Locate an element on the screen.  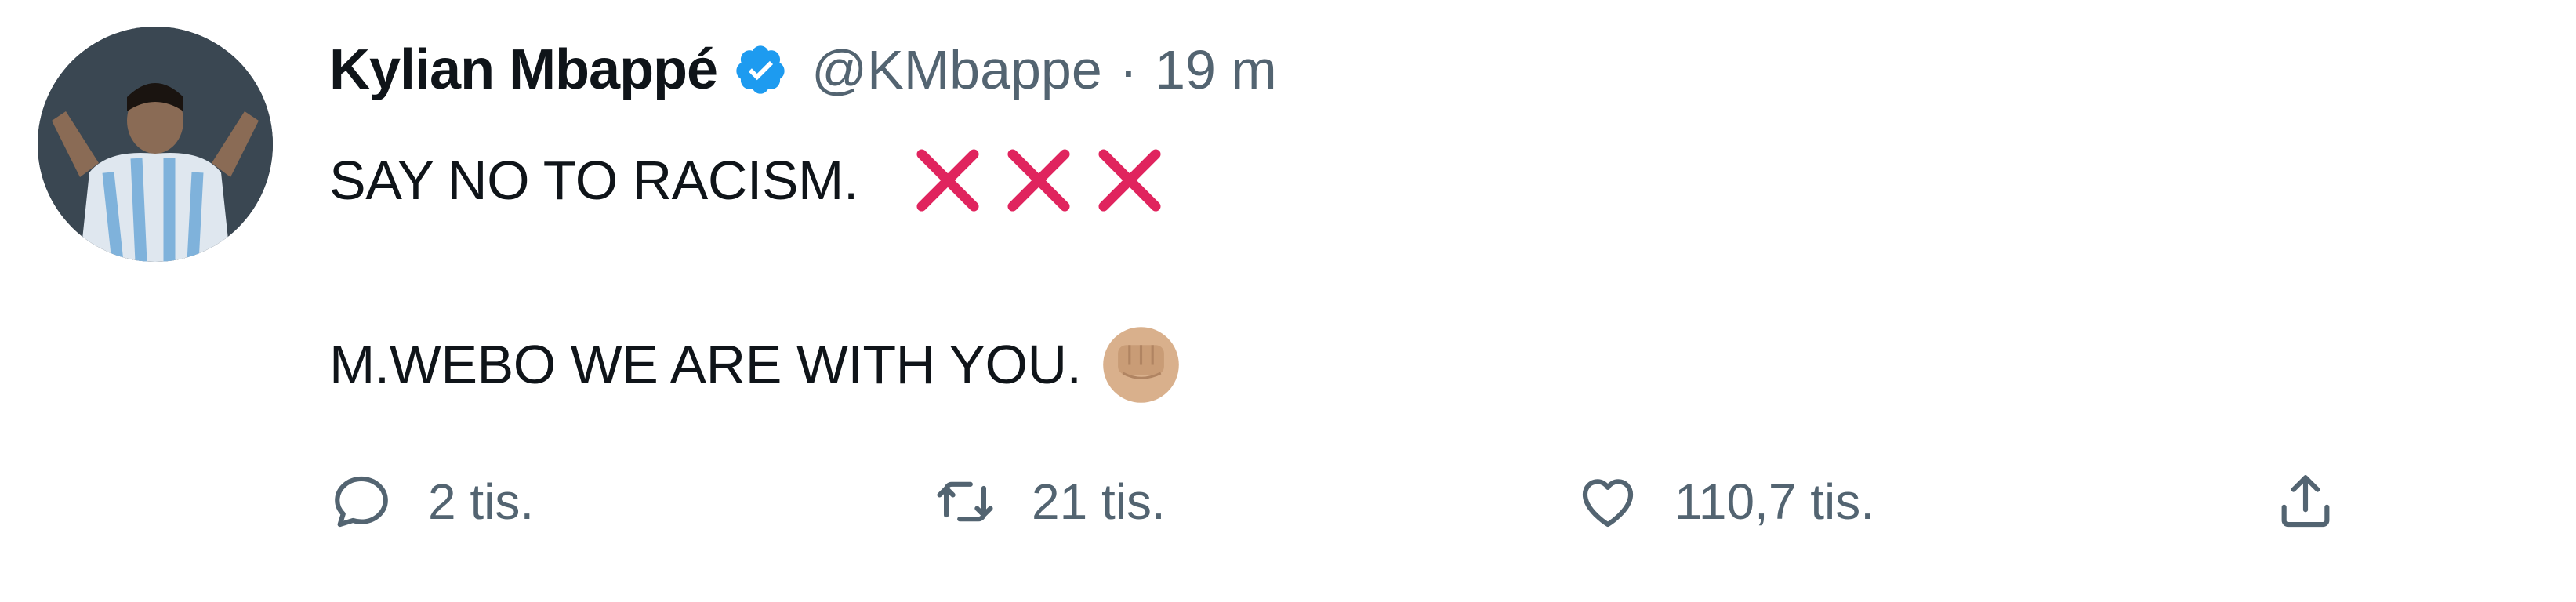
reply-count: 2 tis. is located at coordinates (482, 501).